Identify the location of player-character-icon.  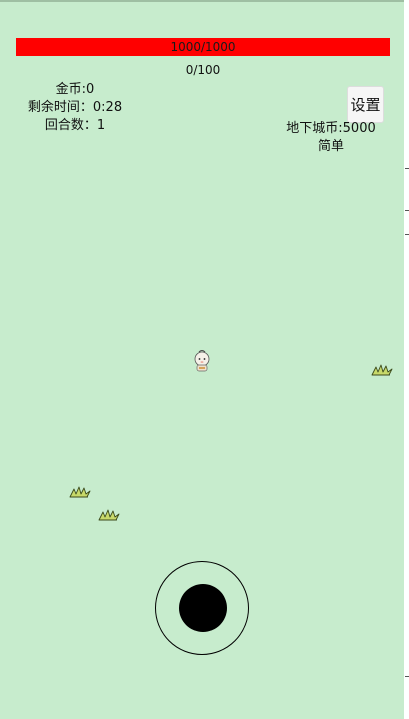
(202, 361).